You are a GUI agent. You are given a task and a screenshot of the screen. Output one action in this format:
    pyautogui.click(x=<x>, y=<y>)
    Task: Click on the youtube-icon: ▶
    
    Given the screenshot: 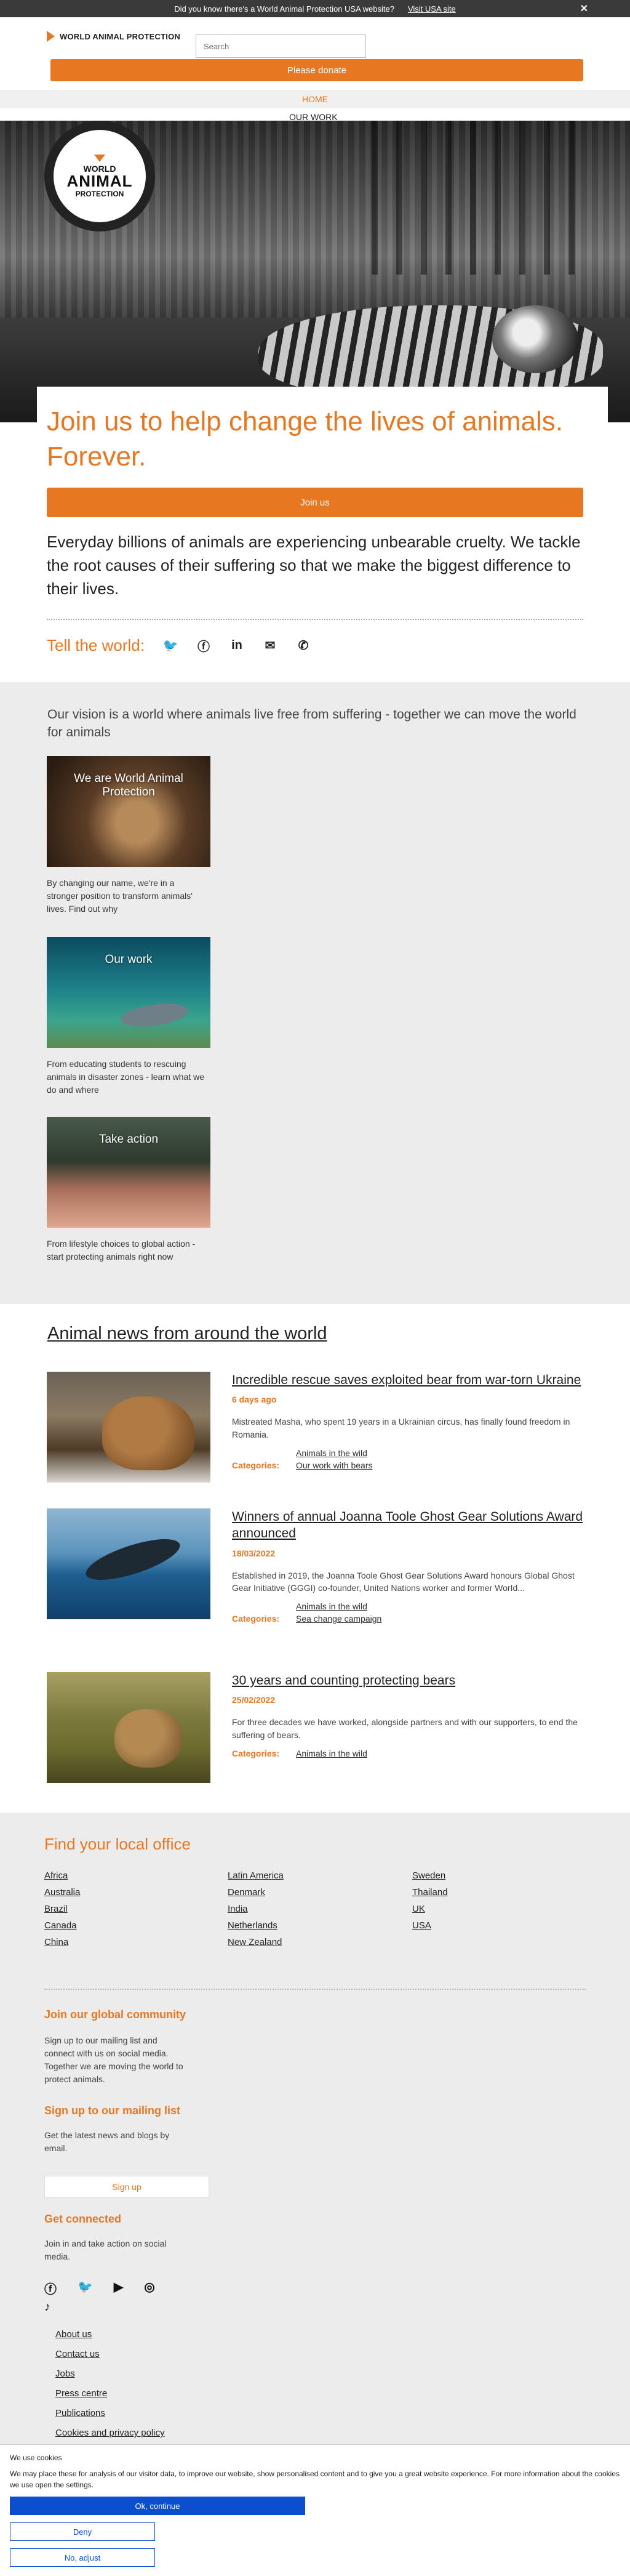 What is the action you would take?
    pyautogui.click(x=118, y=2288)
    